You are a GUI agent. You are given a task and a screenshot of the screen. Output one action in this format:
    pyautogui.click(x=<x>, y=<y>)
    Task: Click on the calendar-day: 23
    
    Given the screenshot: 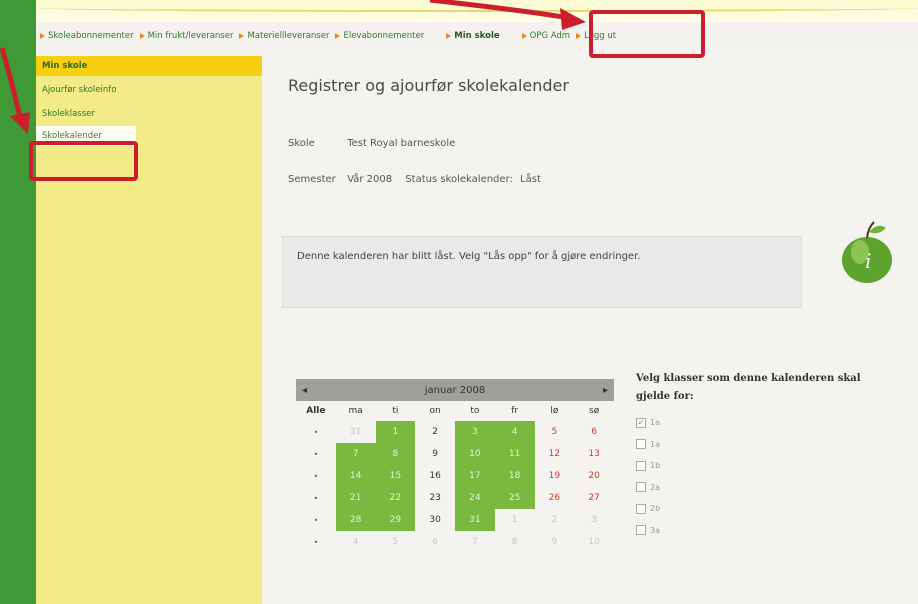 What is the action you would take?
    pyautogui.click(x=435, y=498)
    